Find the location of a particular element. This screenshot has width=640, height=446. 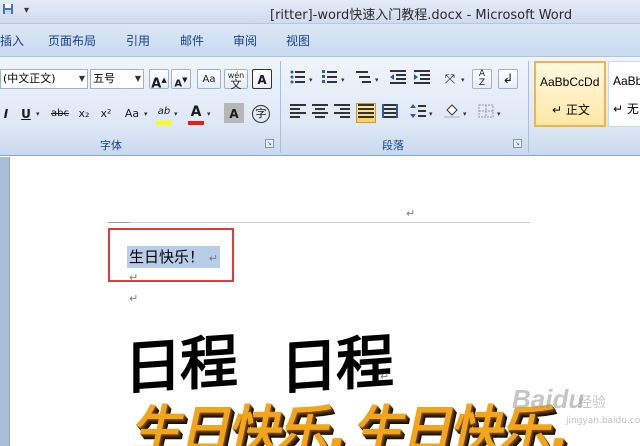

chinese-layout-icon: ⤧ is located at coordinates (450, 79).